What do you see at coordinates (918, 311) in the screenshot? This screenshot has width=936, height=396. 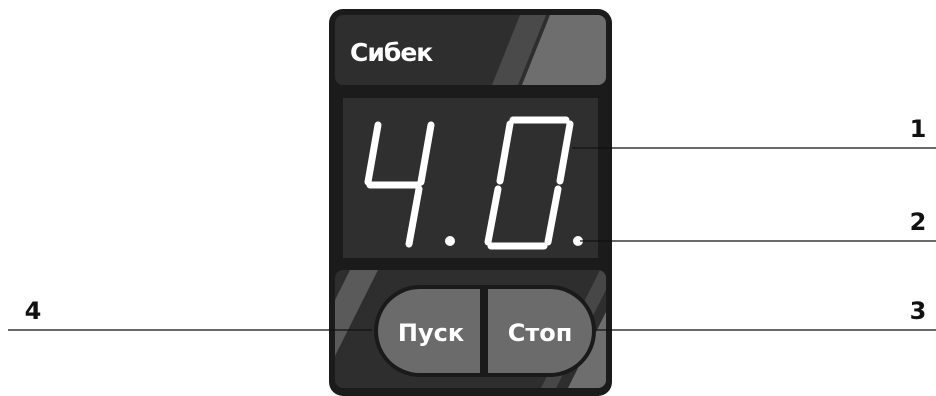 I see `callout-number-3: 3` at bounding box center [918, 311].